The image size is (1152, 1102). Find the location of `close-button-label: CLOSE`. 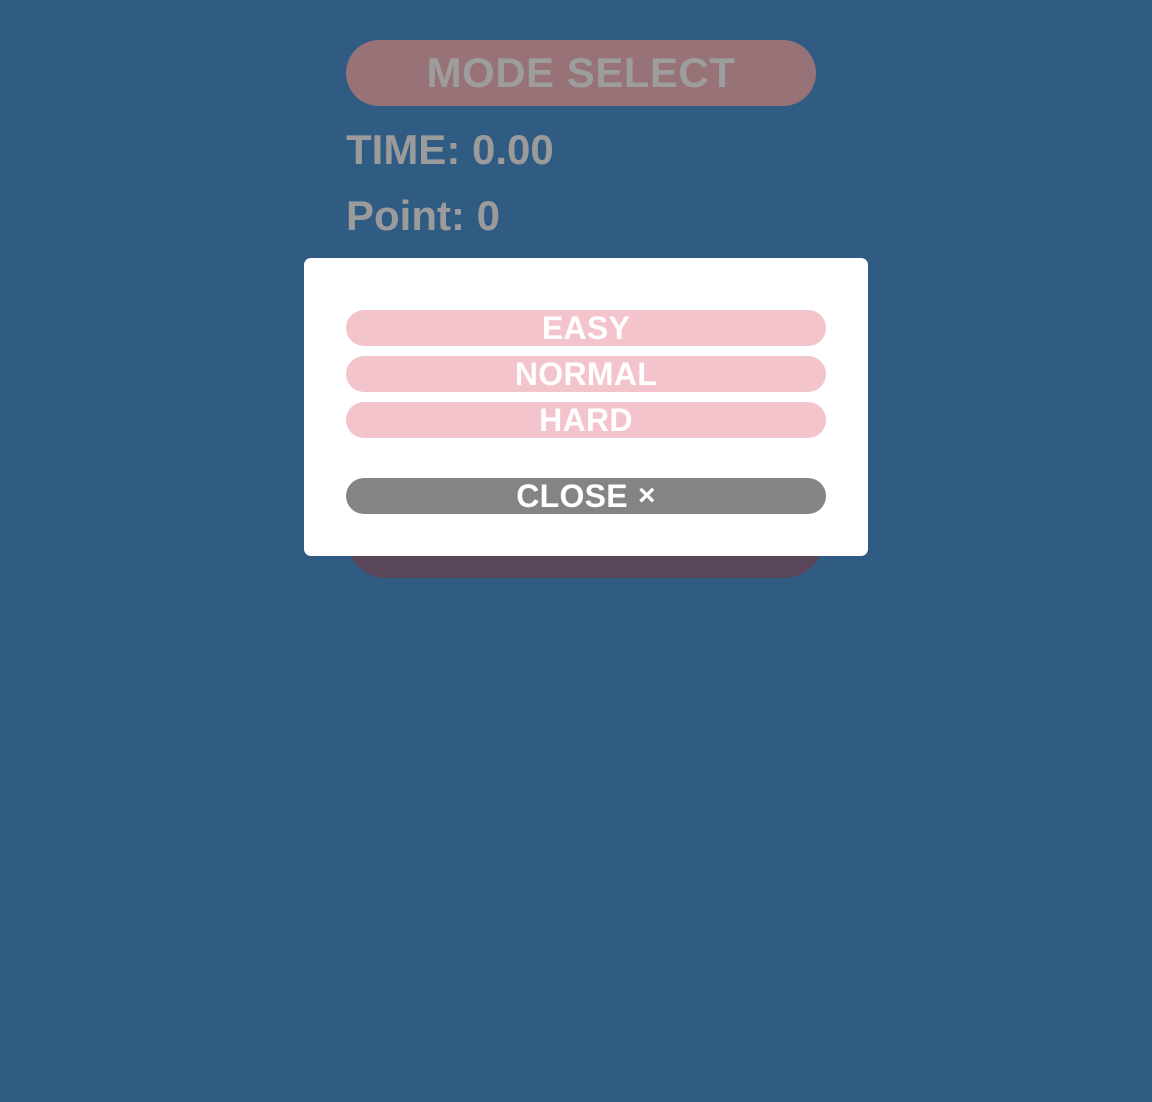

close-button-label: CLOSE is located at coordinates (572, 495).